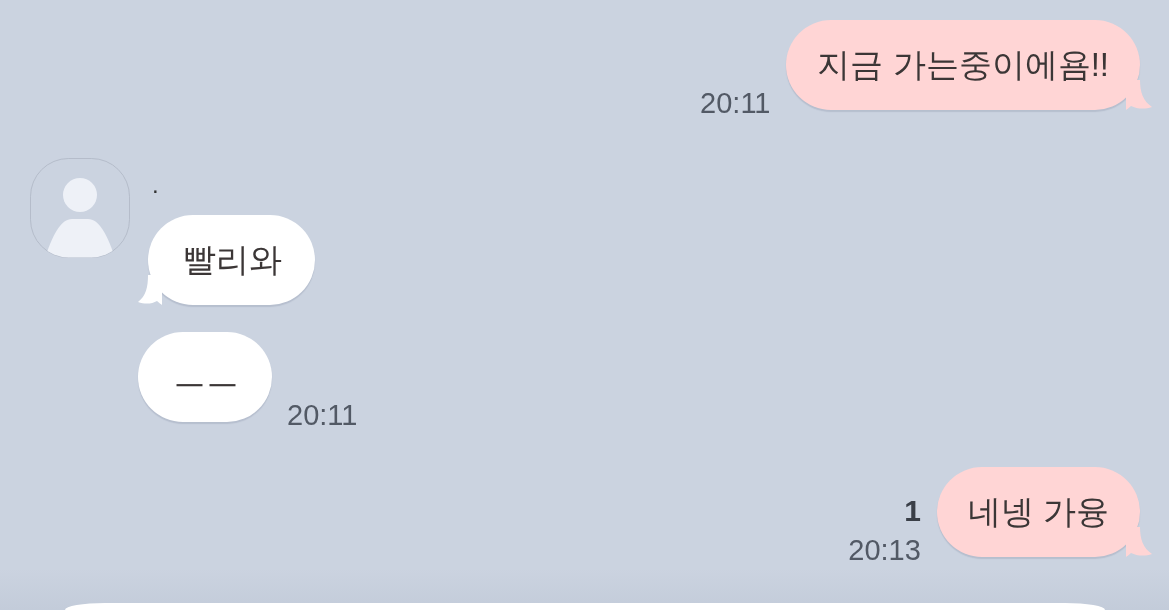 This screenshot has height=610, width=1169. I want to click on message-bubble: ㅡㅡ, so click(205, 377).